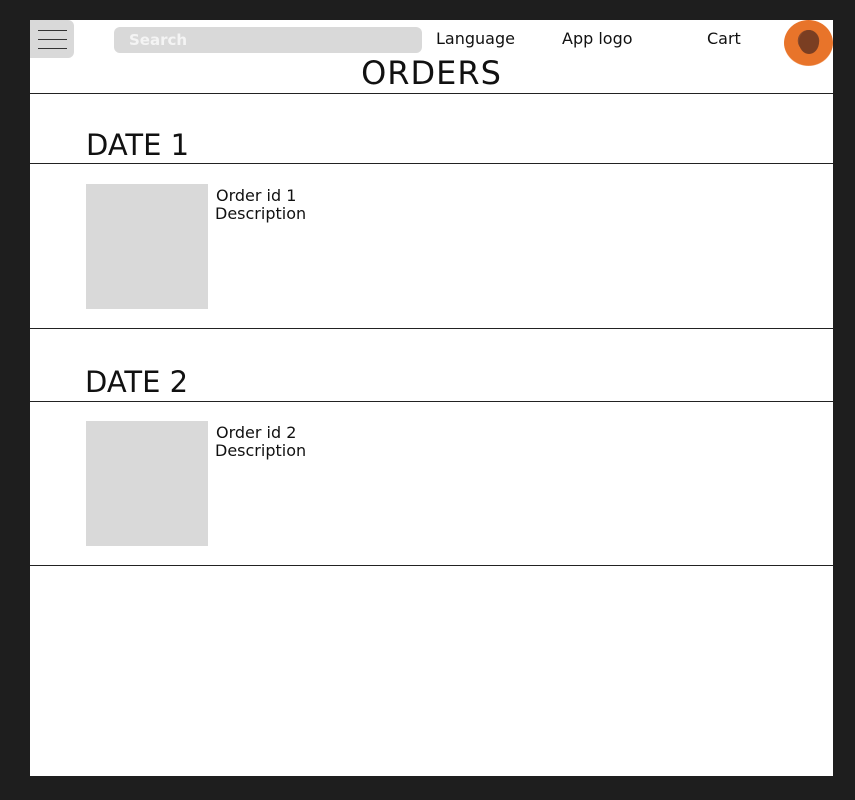 This screenshot has width=855, height=800. What do you see at coordinates (256, 195) in the screenshot?
I see `order-id: Order id 1` at bounding box center [256, 195].